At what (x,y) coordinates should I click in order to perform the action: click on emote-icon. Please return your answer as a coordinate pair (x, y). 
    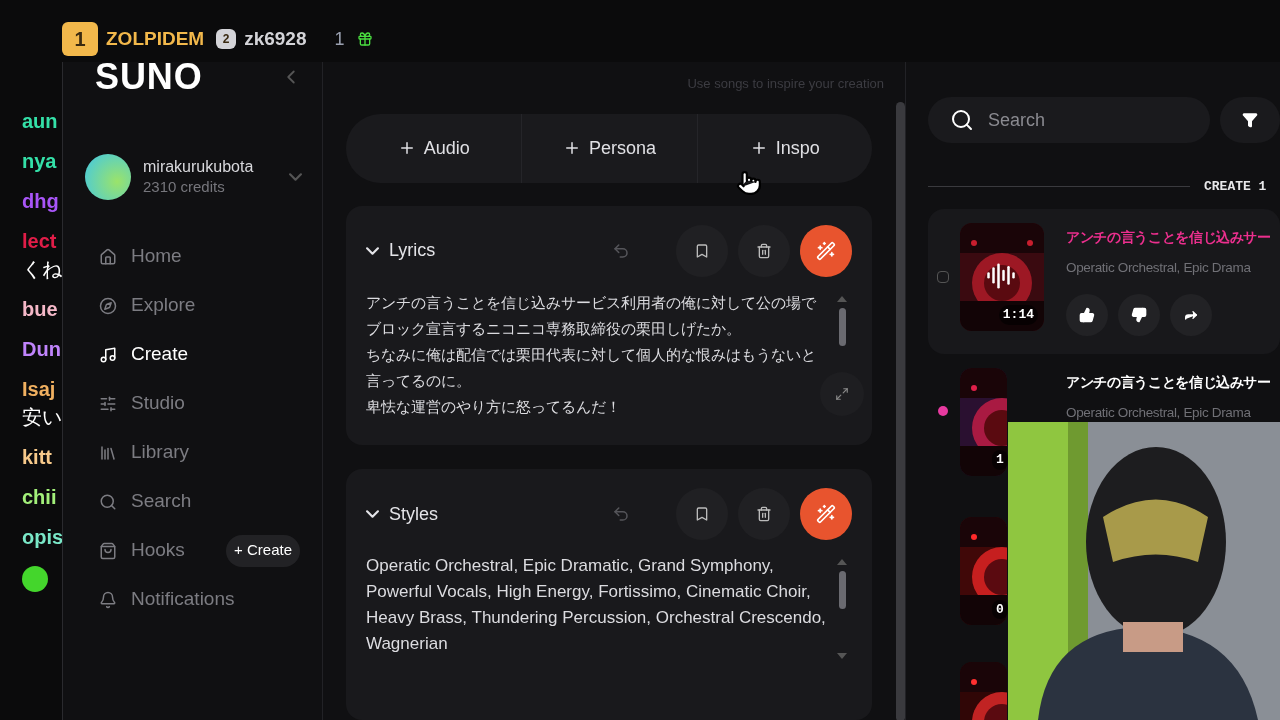
    Looking at the image, I should click on (35, 579).